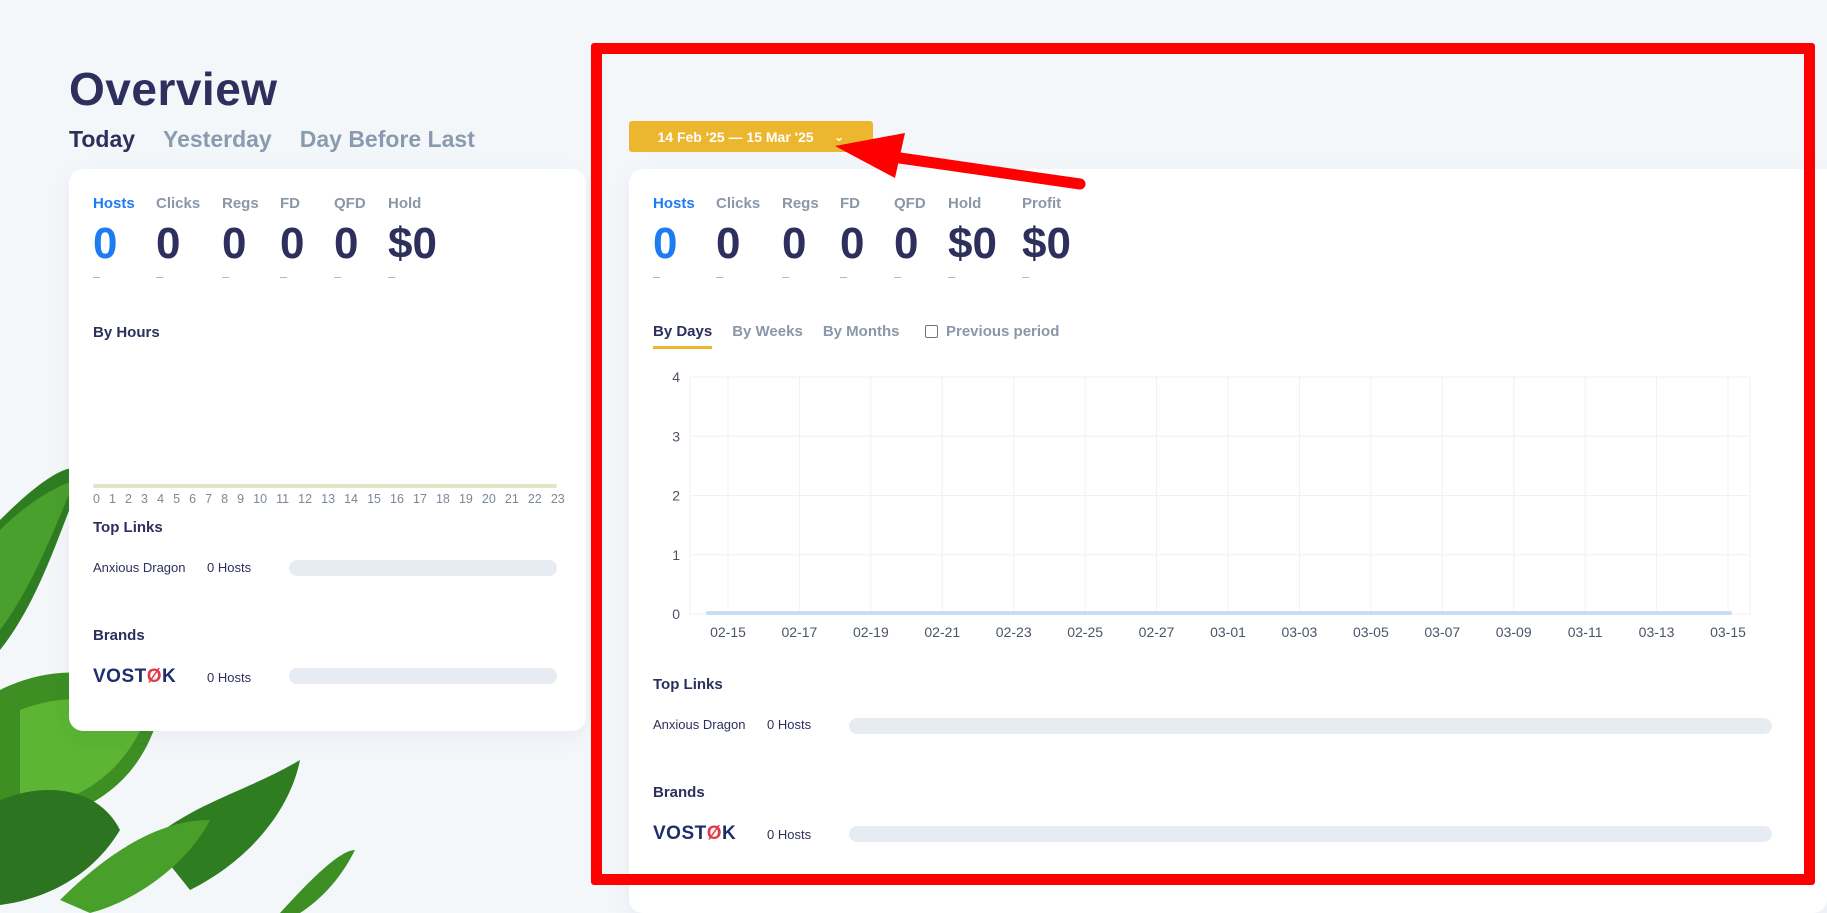  Describe the element at coordinates (397, 499) in the screenshot. I see `hour-tick-label: 16` at that location.